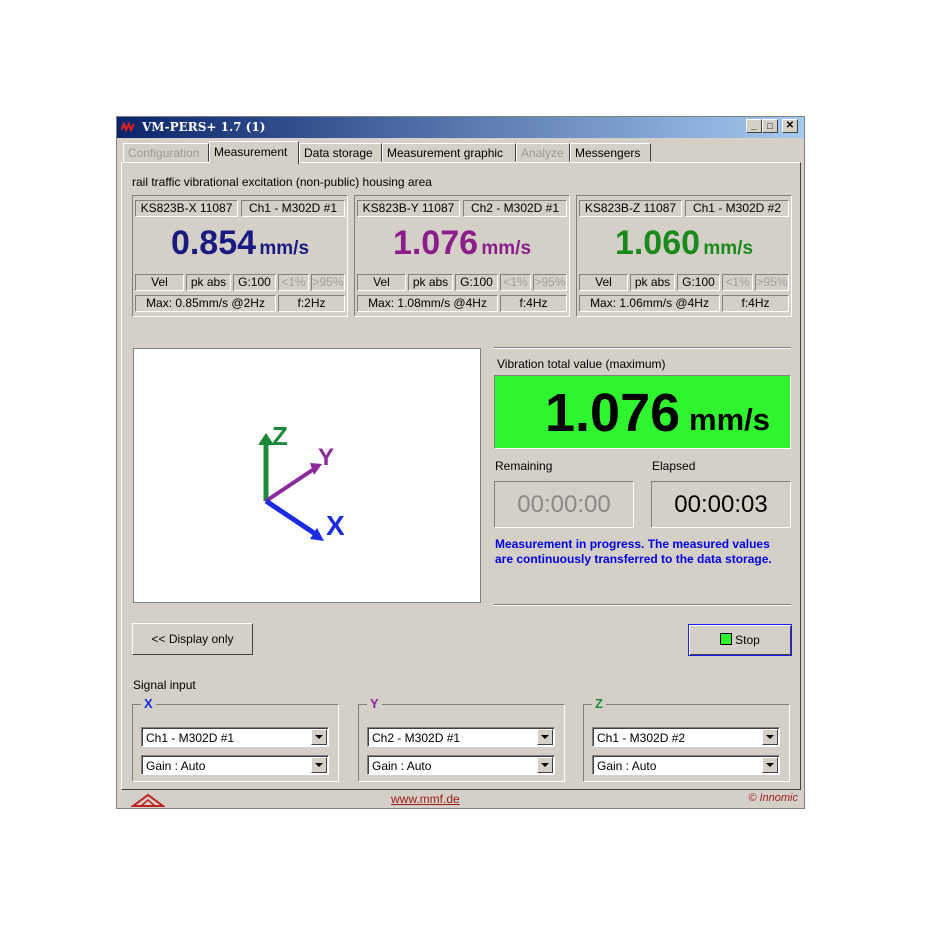 This screenshot has height=925, width=925. Describe the element at coordinates (790, 126) in the screenshot. I see `close-button: ✕` at that location.